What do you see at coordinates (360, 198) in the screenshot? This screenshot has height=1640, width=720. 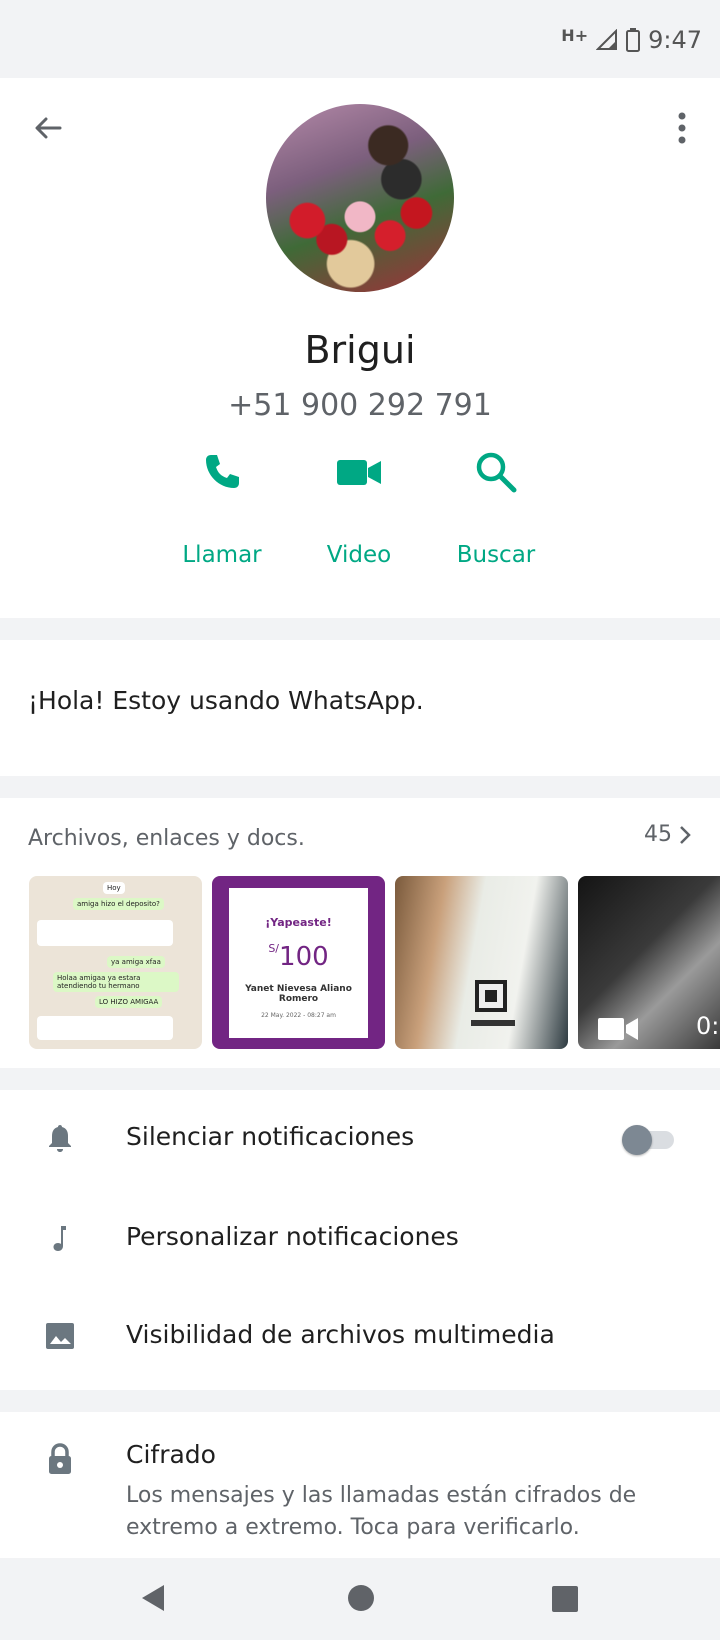 I see `profile-photo` at bounding box center [360, 198].